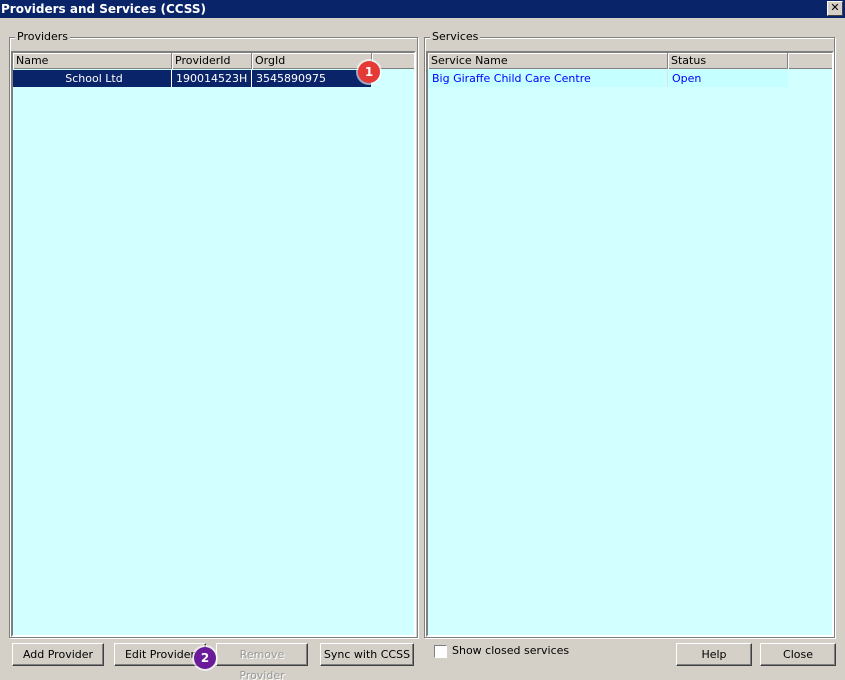  What do you see at coordinates (422, 9) in the screenshot?
I see `title-bar: Providers and Services (CCSS) ✕` at bounding box center [422, 9].